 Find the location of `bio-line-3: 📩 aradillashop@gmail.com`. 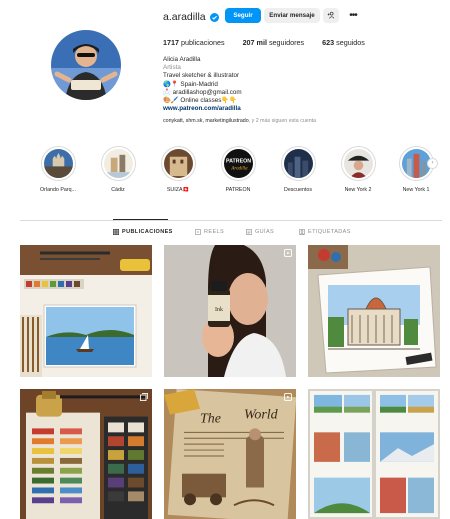

bio-line-3: 📩 aradillashop@gmail.com is located at coordinates (202, 92).